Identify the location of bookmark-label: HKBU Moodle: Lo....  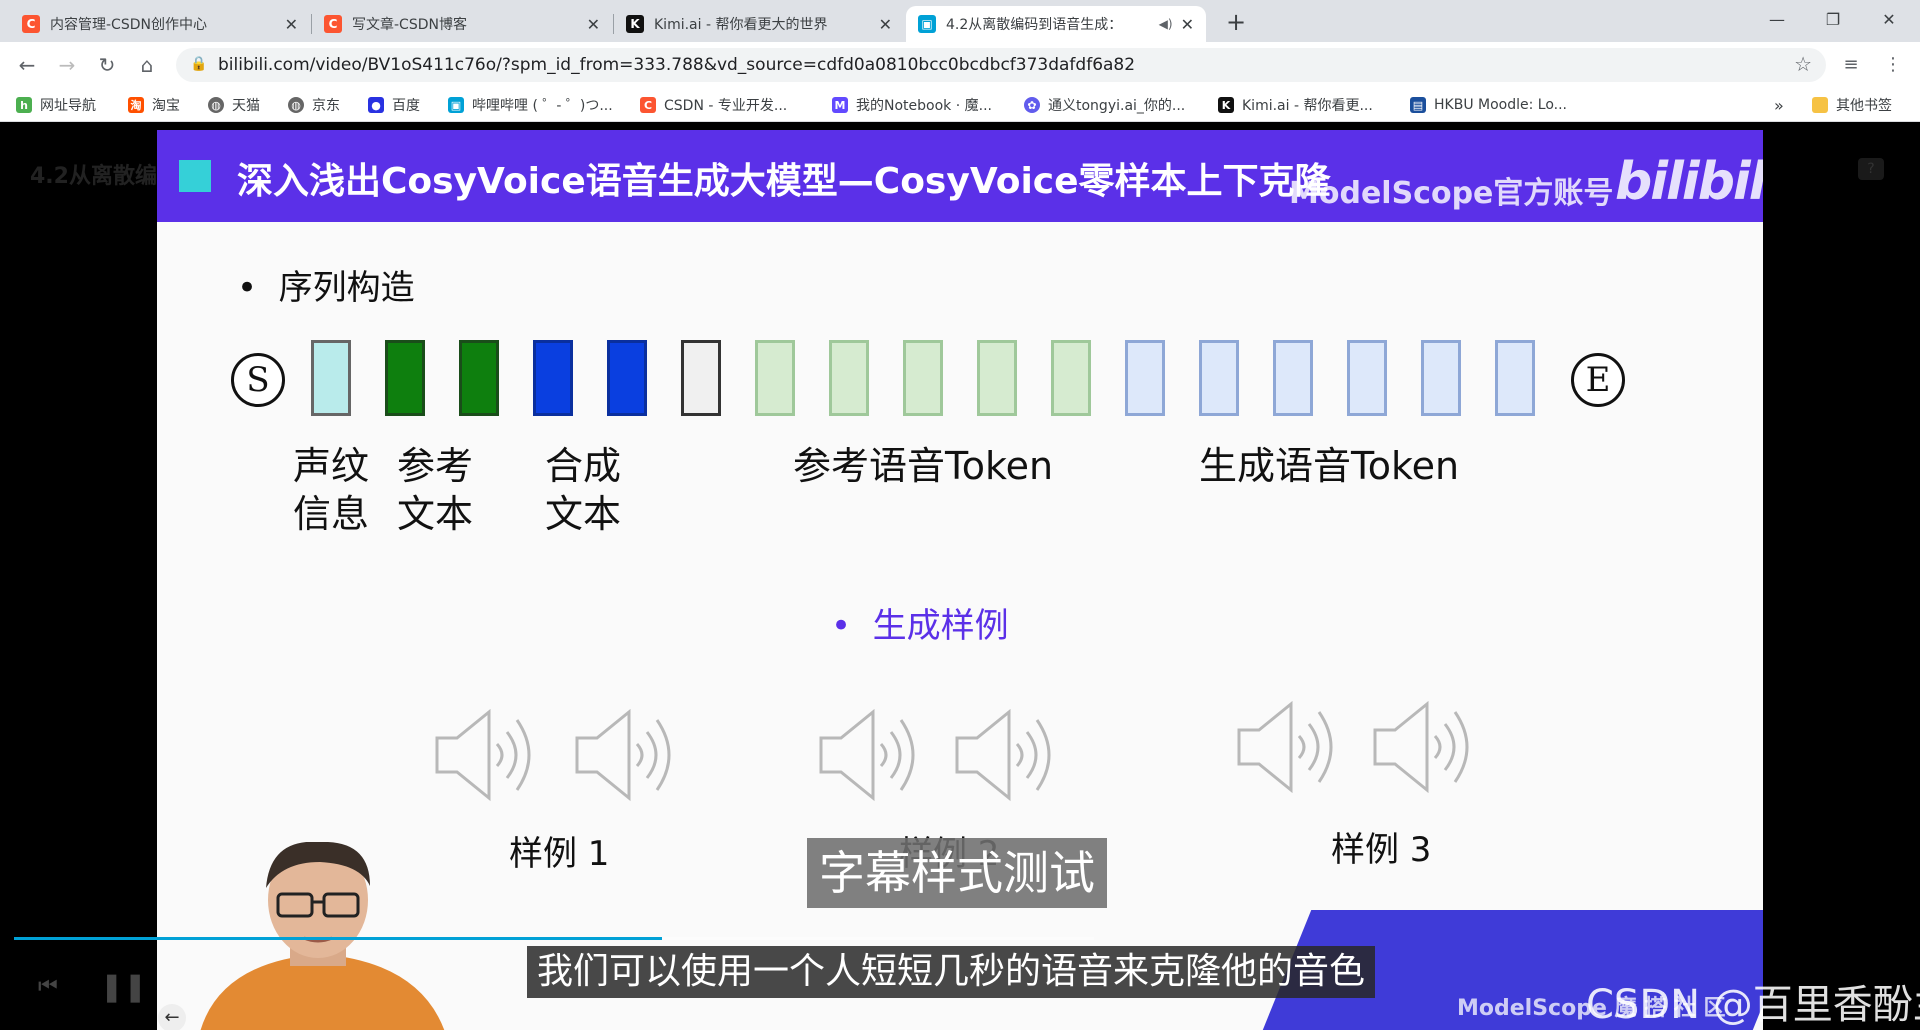
(1500, 105).